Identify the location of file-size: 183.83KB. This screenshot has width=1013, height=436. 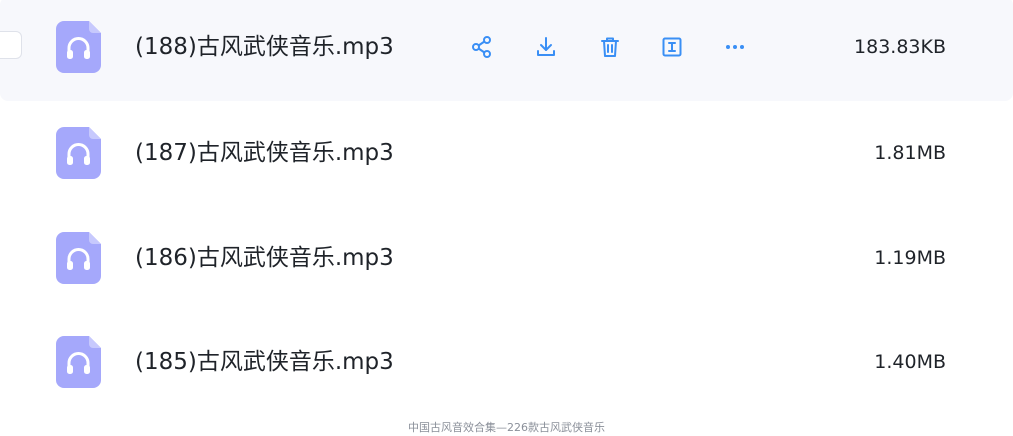
(900, 47).